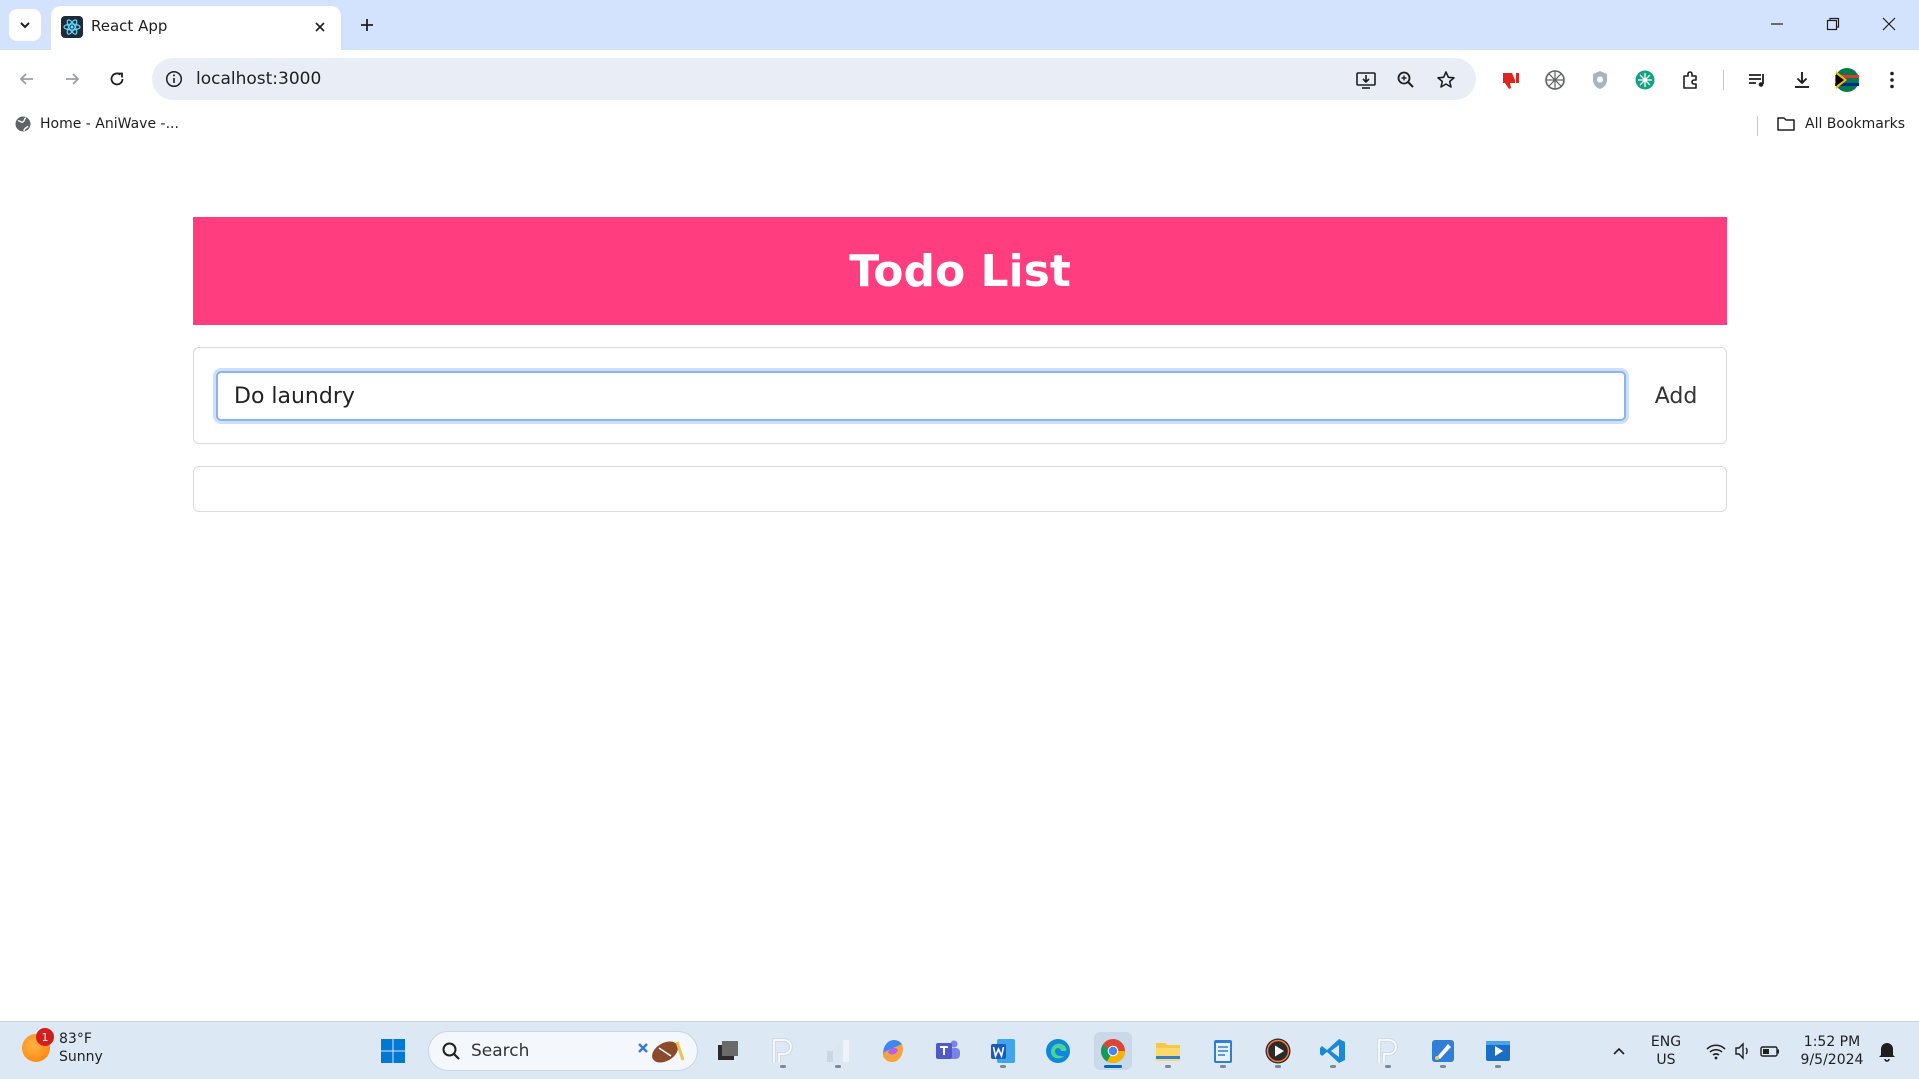 This screenshot has height=1079, width=1919. Describe the element at coordinates (174, 79) in the screenshot. I see `site-info-icon` at that location.